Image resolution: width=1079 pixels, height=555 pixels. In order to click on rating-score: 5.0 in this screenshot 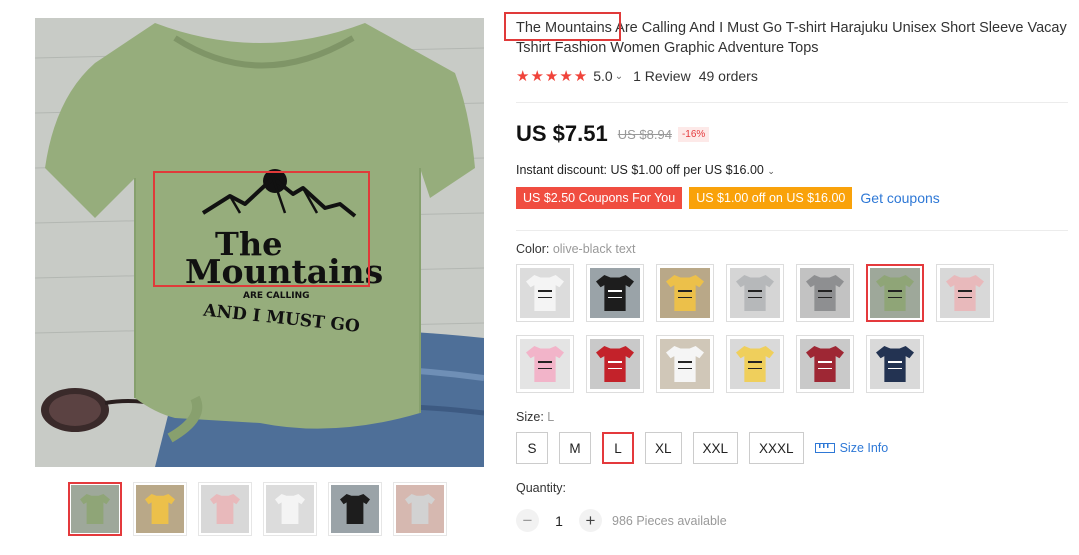, I will do `click(602, 76)`.